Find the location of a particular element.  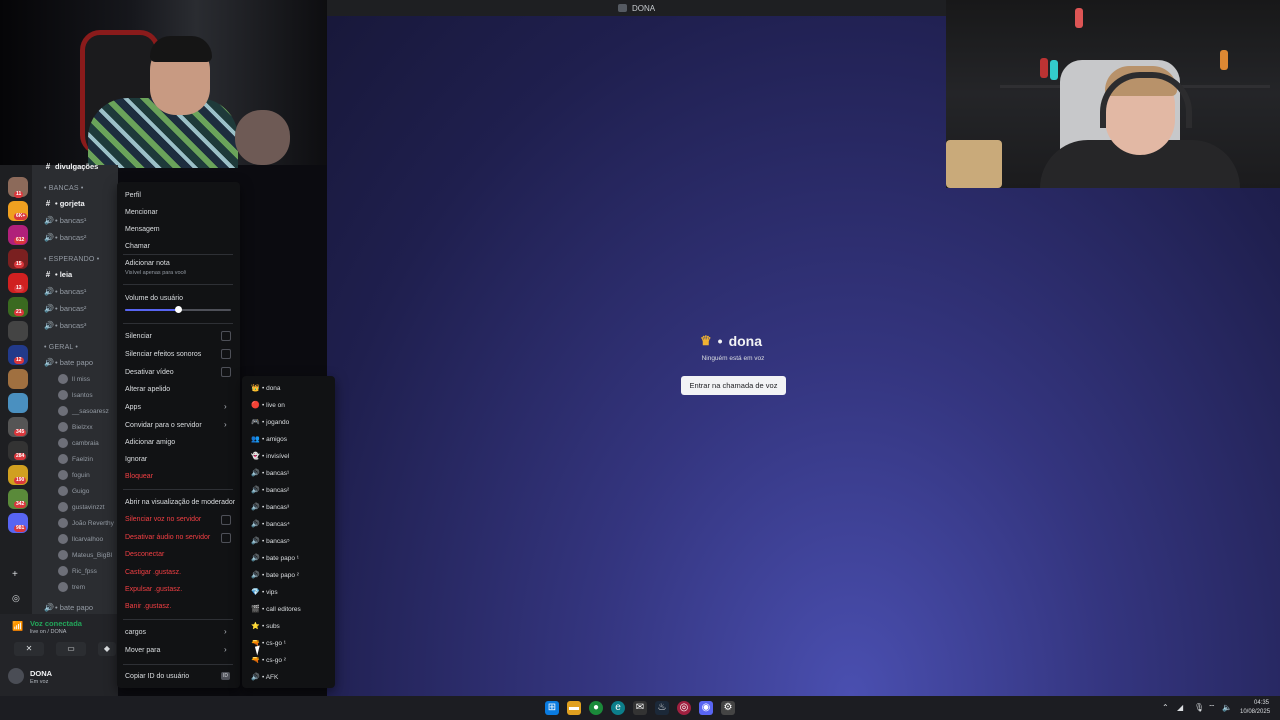

voice-member: Mateus_BigBl is located at coordinates (85, 555).